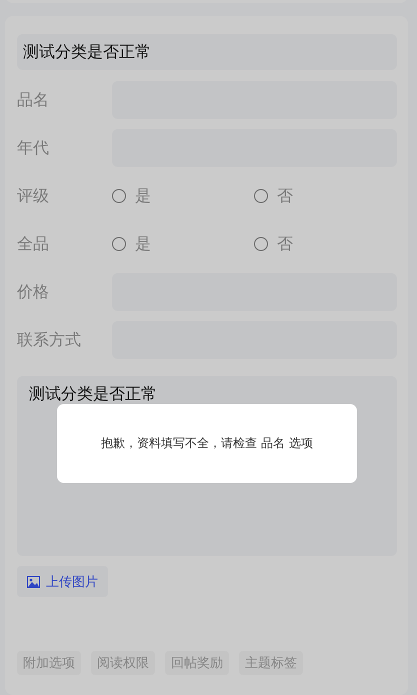 This screenshot has width=417, height=695. I want to click on field-label: 全品, so click(33, 244).